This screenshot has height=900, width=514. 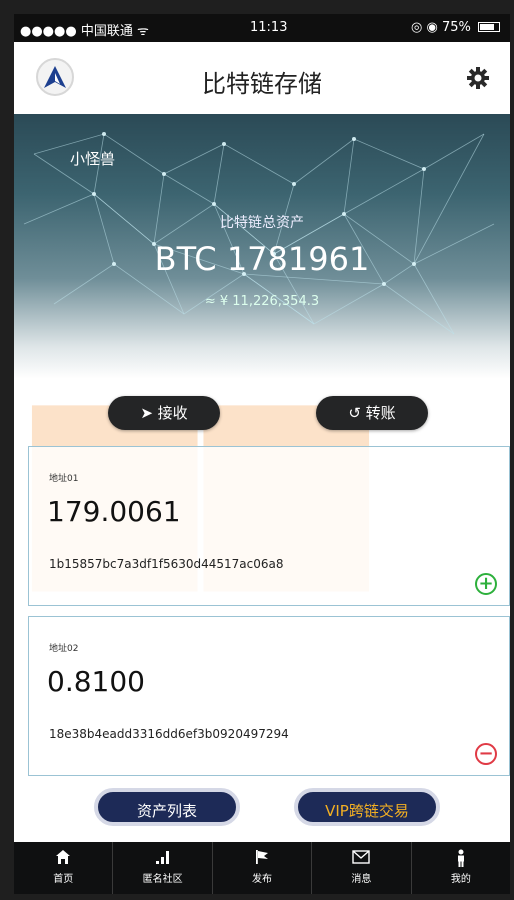 I want to click on home-icon, so click(x=63, y=855).